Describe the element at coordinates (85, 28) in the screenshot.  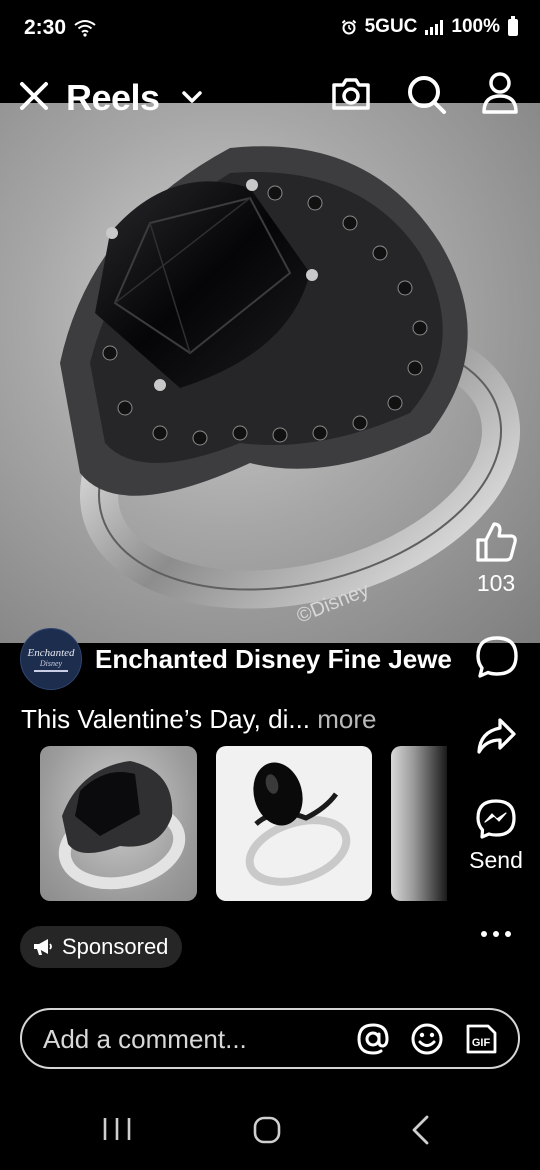
I see `wifi-icon` at that location.